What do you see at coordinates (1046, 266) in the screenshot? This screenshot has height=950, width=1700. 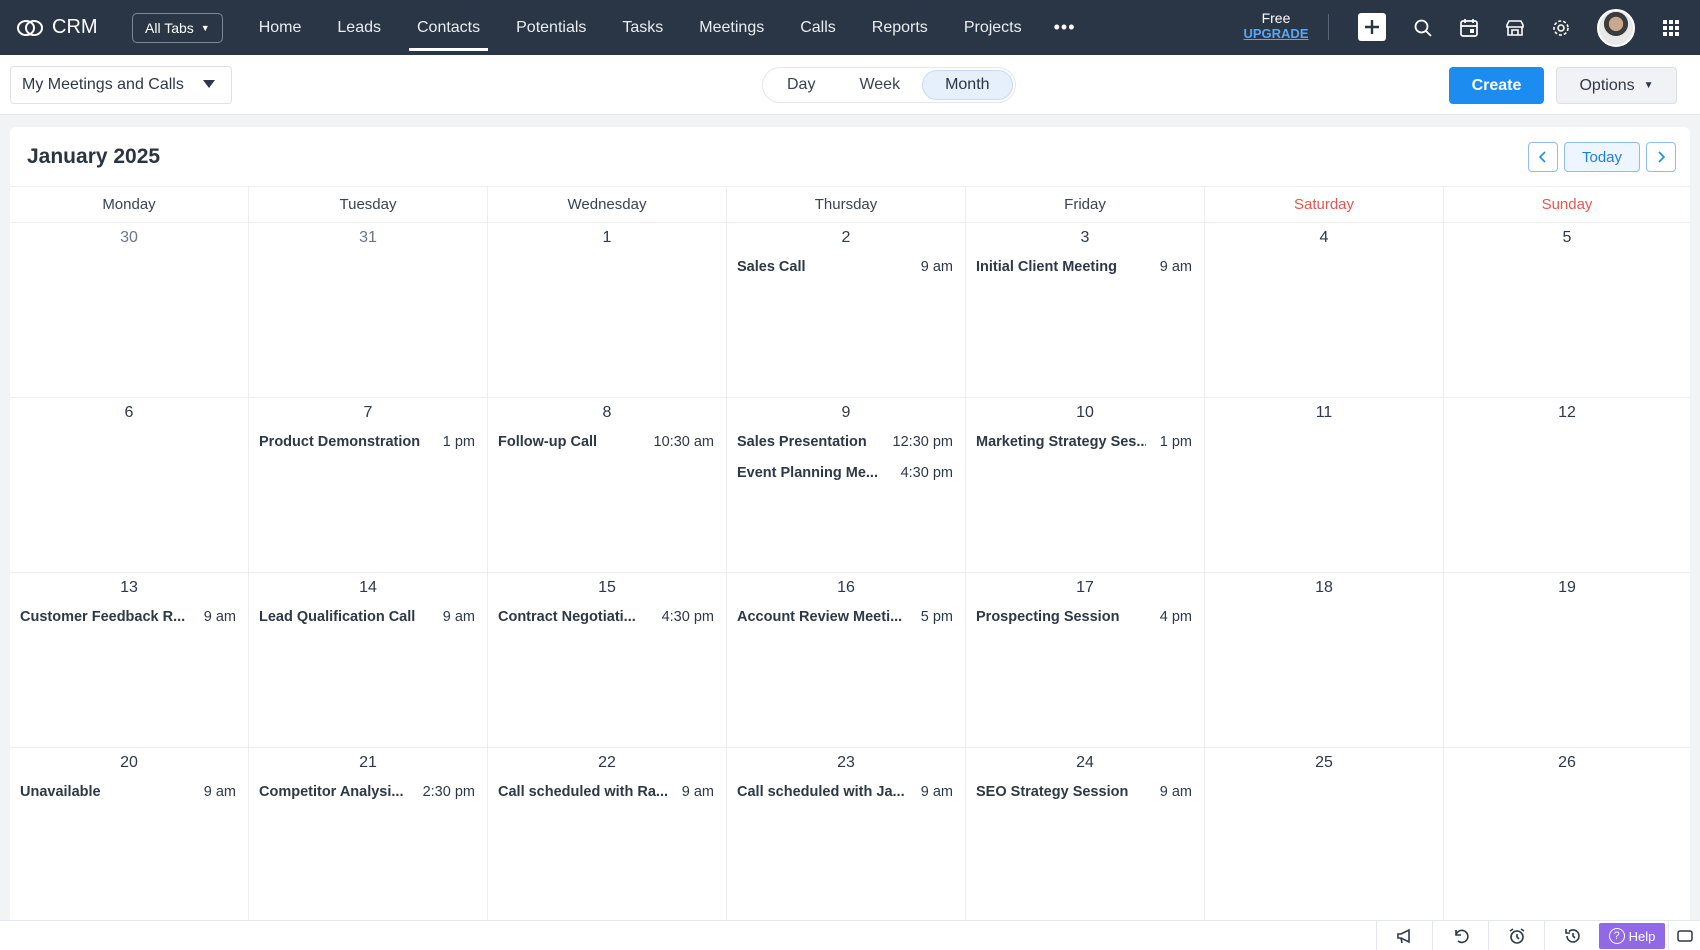 I see `event-title: Initial Client Meeting` at bounding box center [1046, 266].